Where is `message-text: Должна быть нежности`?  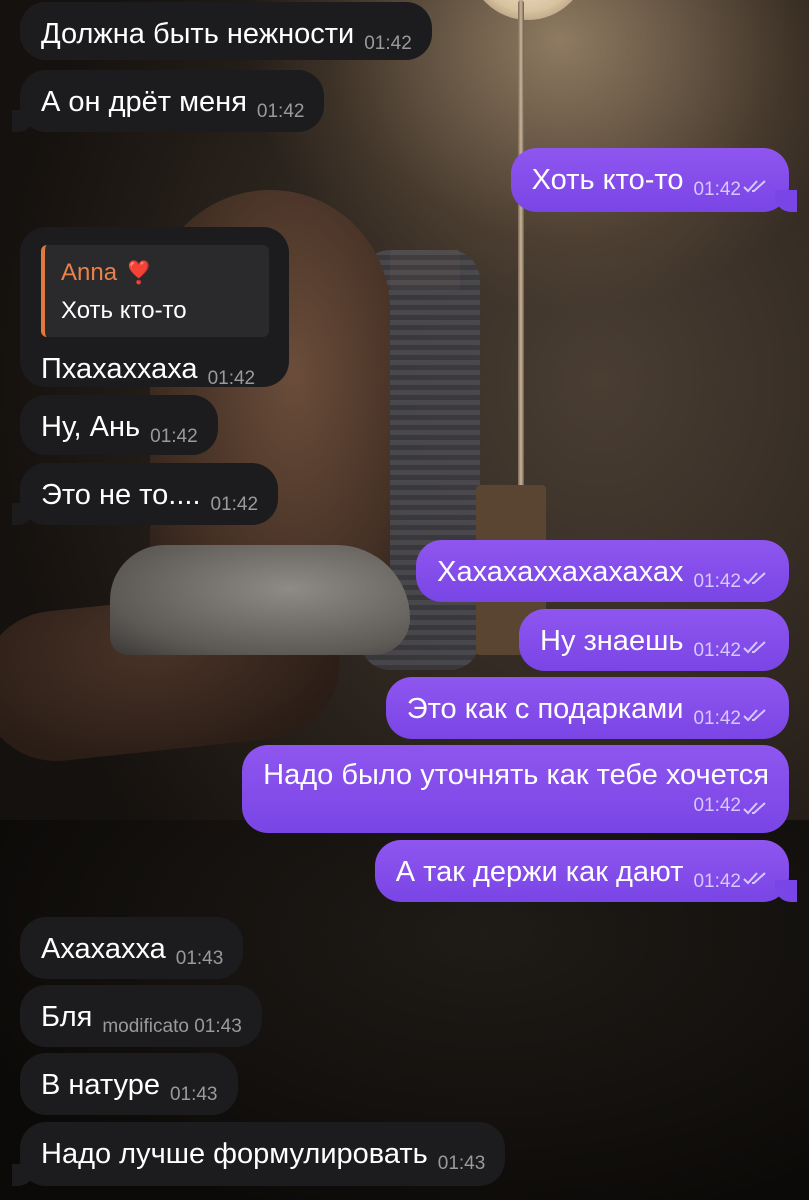
message-text: Должна быть нежности is located at coordinates (198, 34).